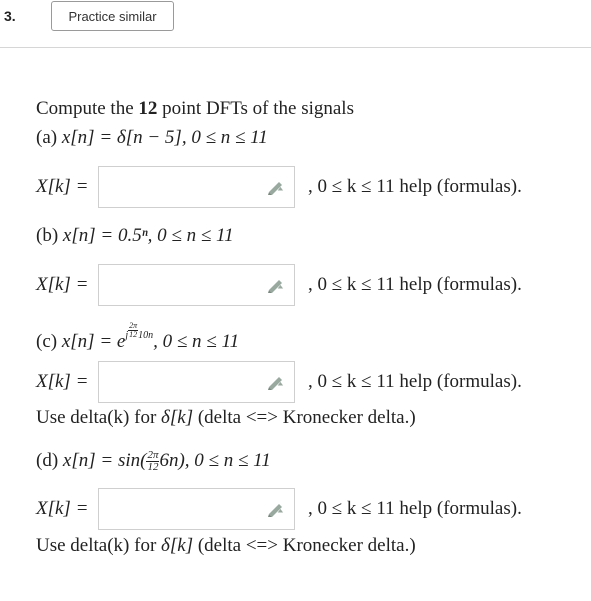 This screenshot has height=601, width=591. What do you see at coordinates (47, 235) in the screenshot?
I see `part-b-label: (b)` at bounding box center [47, 235].